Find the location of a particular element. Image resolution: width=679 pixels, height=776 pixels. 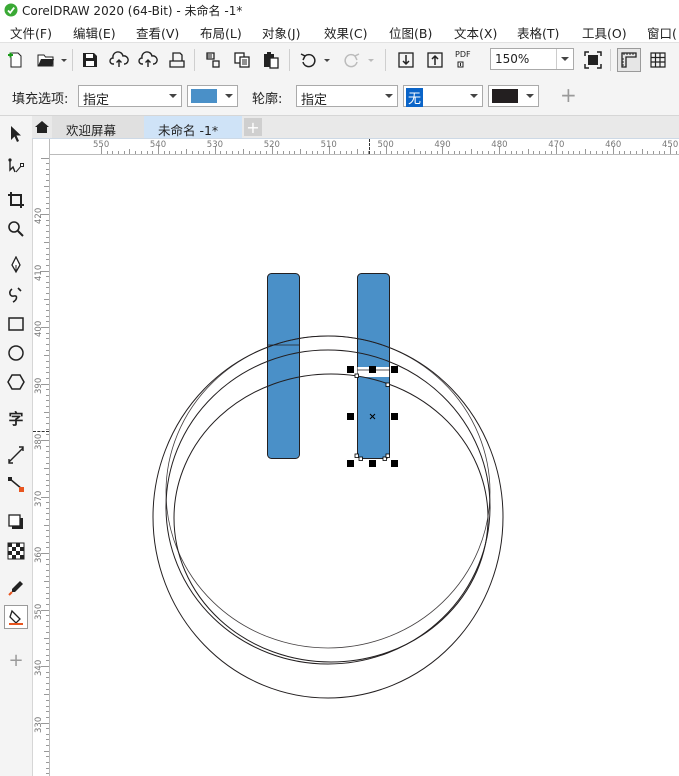

home-icon is located at coordinates (42, 127).